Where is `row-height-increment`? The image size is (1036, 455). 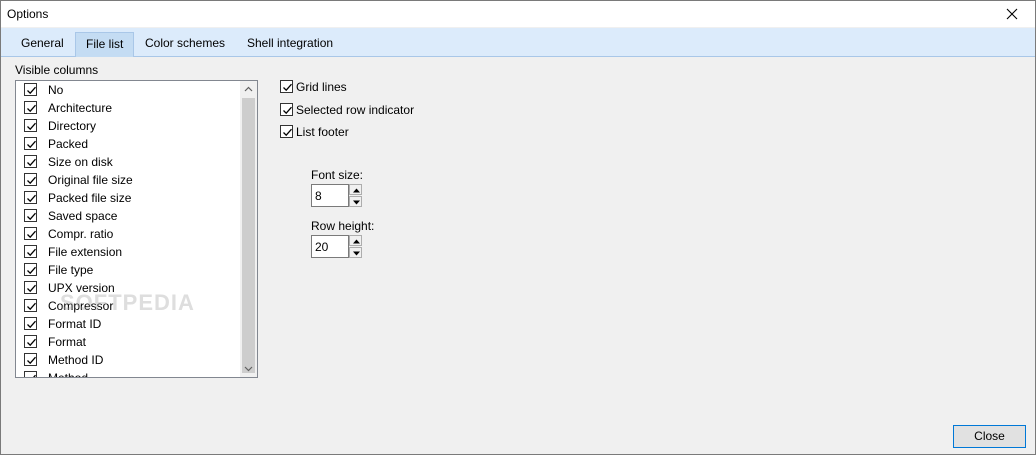
row-height-increment is located at coordinates (355, 240).